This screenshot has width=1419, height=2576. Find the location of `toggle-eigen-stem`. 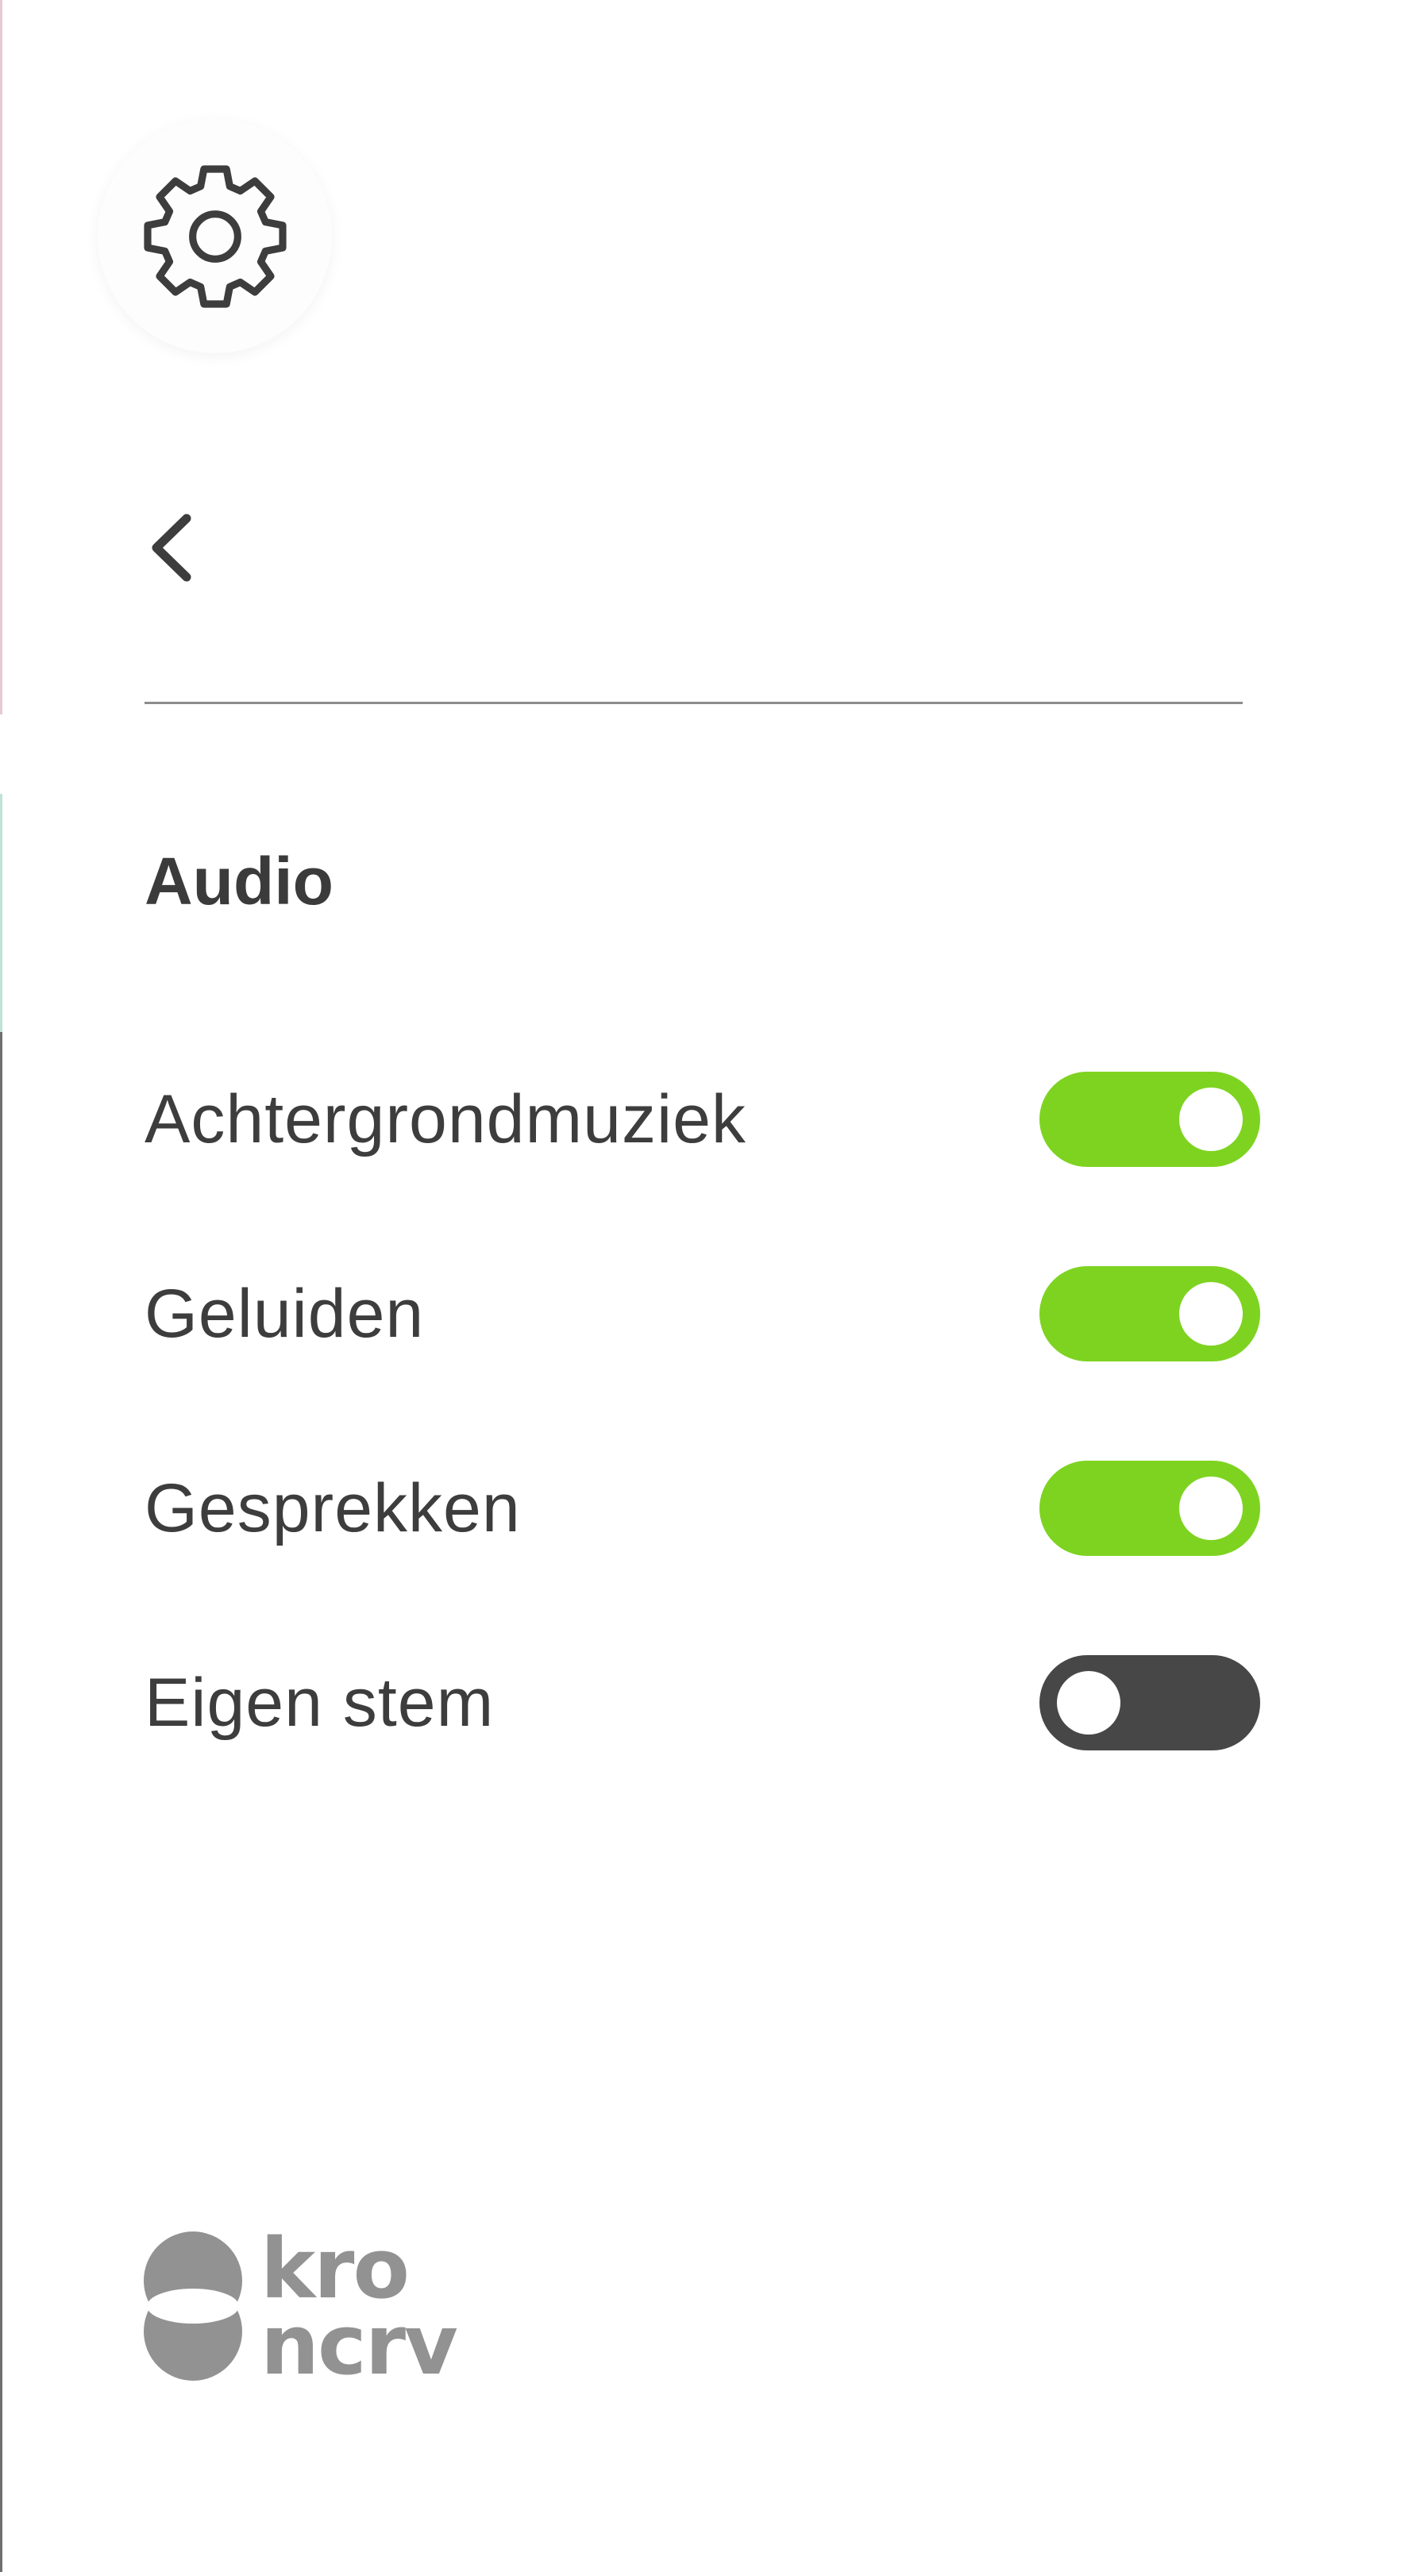

toggle-eigen-stem is located at coordinates (1149, 1702).